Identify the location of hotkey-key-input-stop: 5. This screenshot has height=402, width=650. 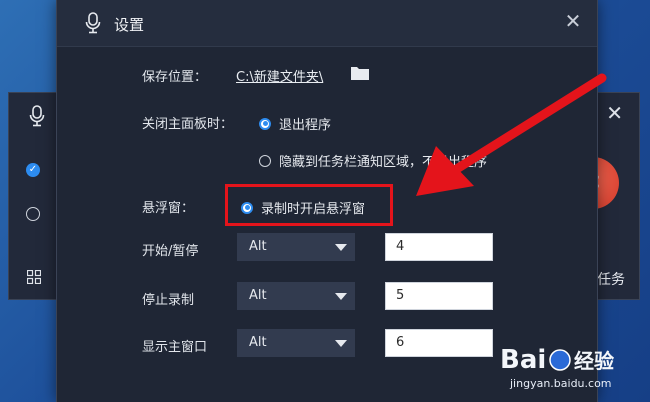
(439, 296).